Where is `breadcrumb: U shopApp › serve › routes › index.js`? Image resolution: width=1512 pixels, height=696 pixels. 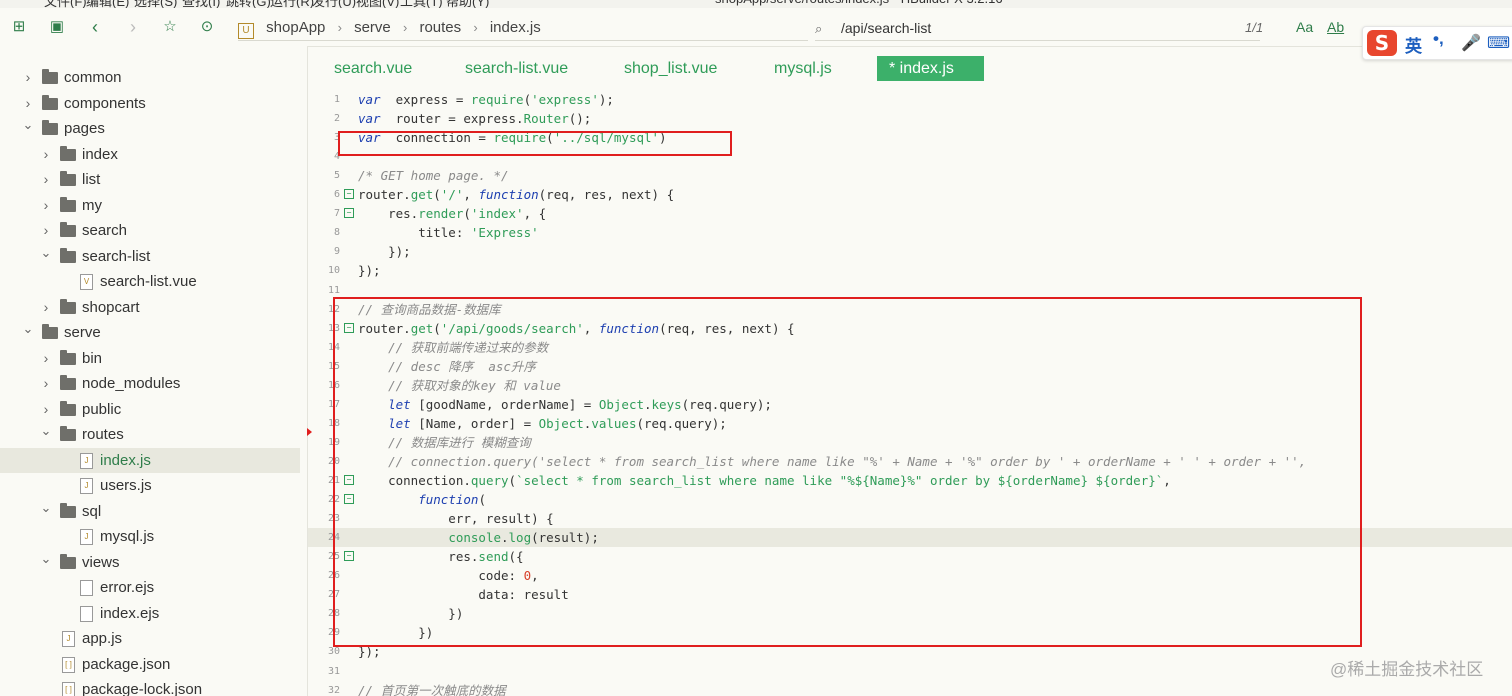 breadcrumb: U shopApp › serve › routes › index.js is located at coordinates (523, 28).